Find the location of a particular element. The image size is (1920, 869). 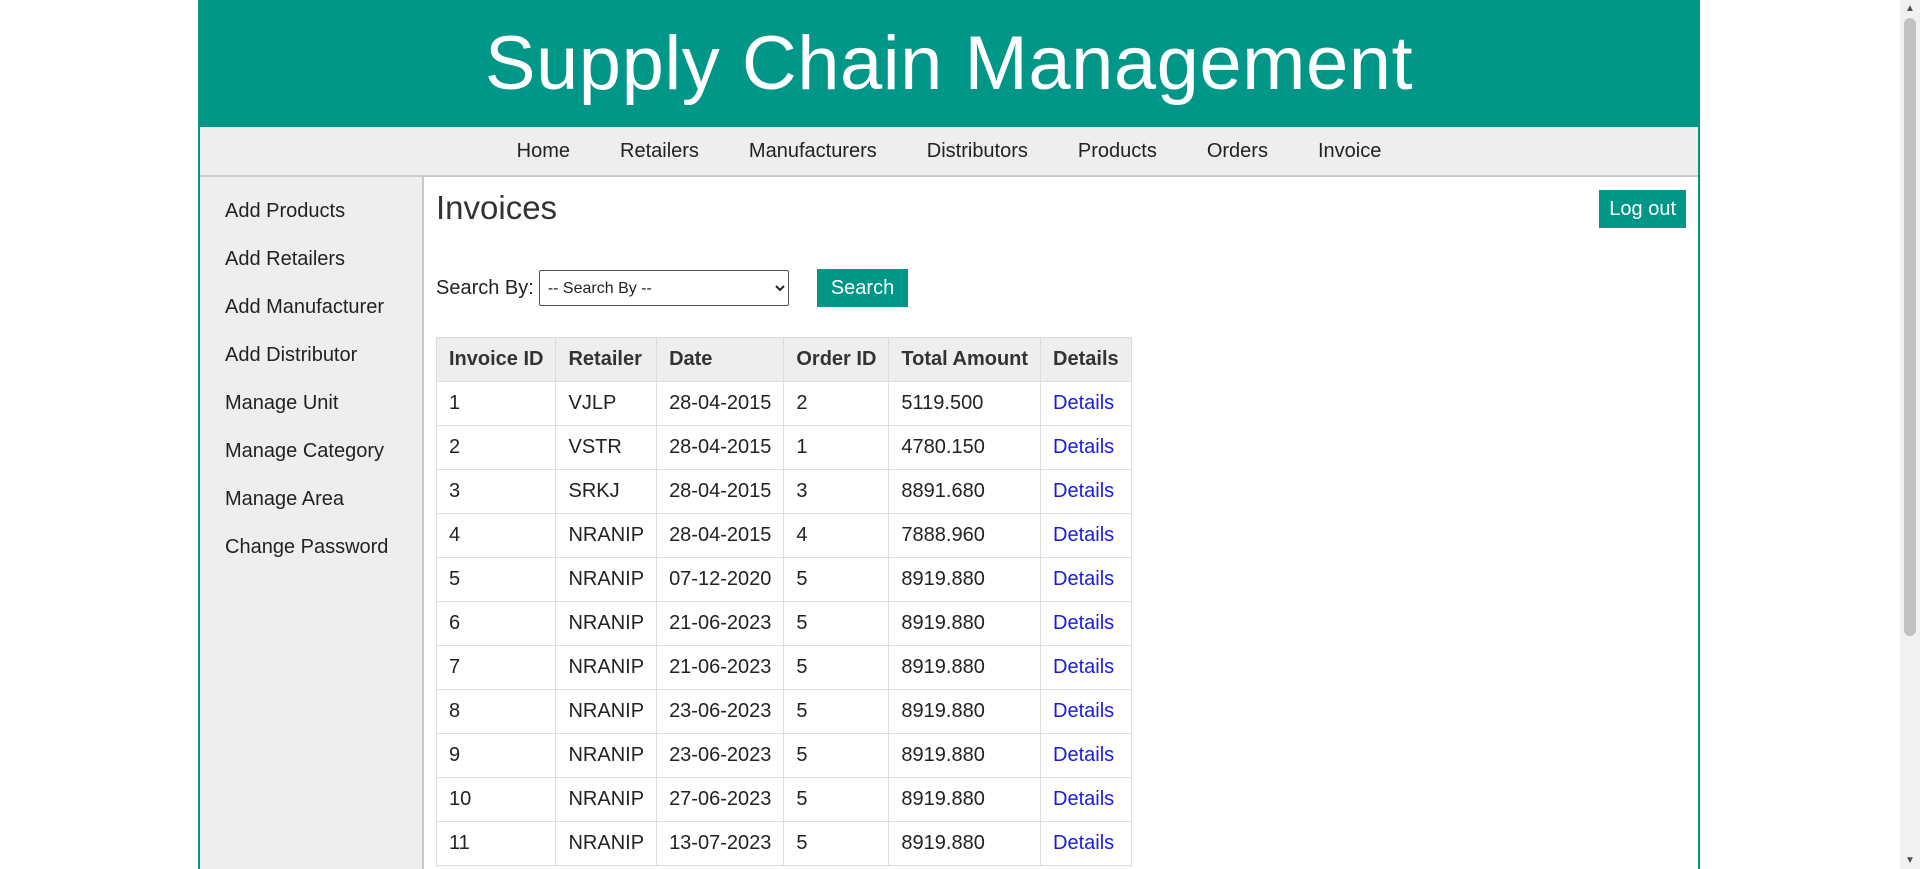

table-row: 5 NRANIP 07-12-2020 5 8919.880 Details is located at coordinates (783, 579).